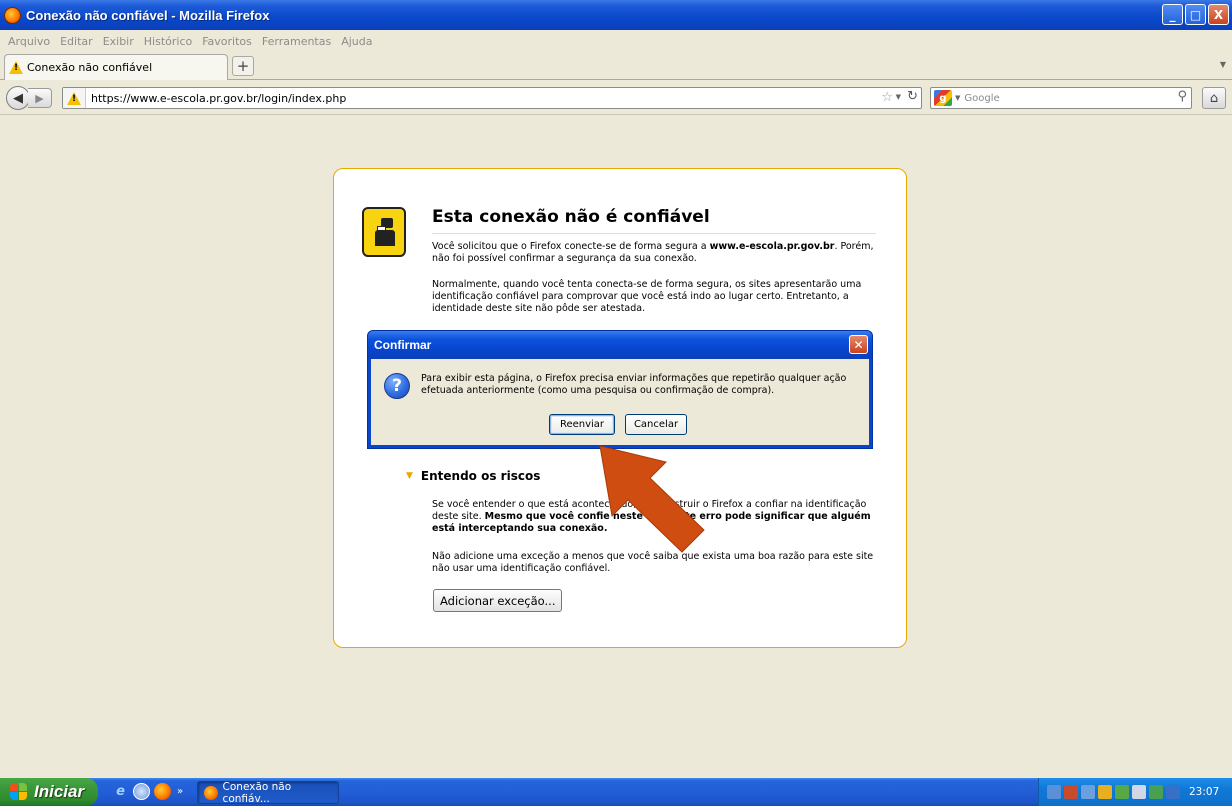 The image size is (1232, 806). Describe the element at coordinates (982, 98) in the screenshot. I see `search-placeholder: Google` at that location.